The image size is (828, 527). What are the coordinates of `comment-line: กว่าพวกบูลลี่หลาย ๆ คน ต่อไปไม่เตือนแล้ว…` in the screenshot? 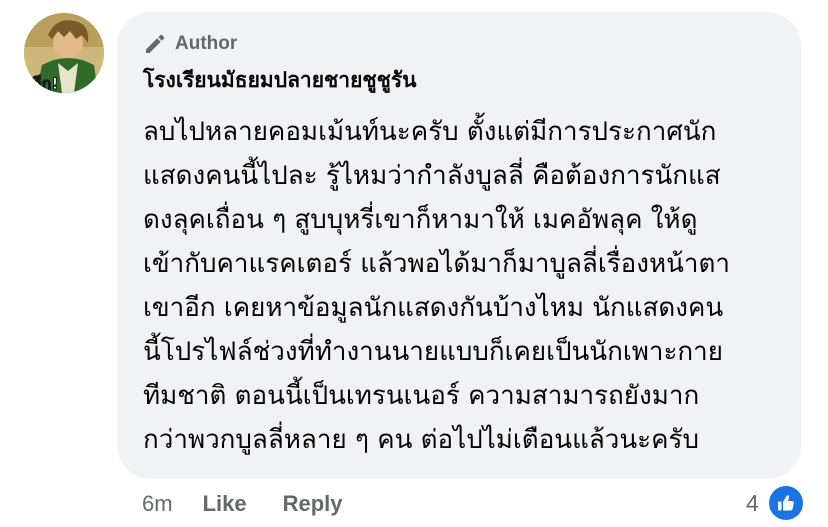 It's located at (421, 440).